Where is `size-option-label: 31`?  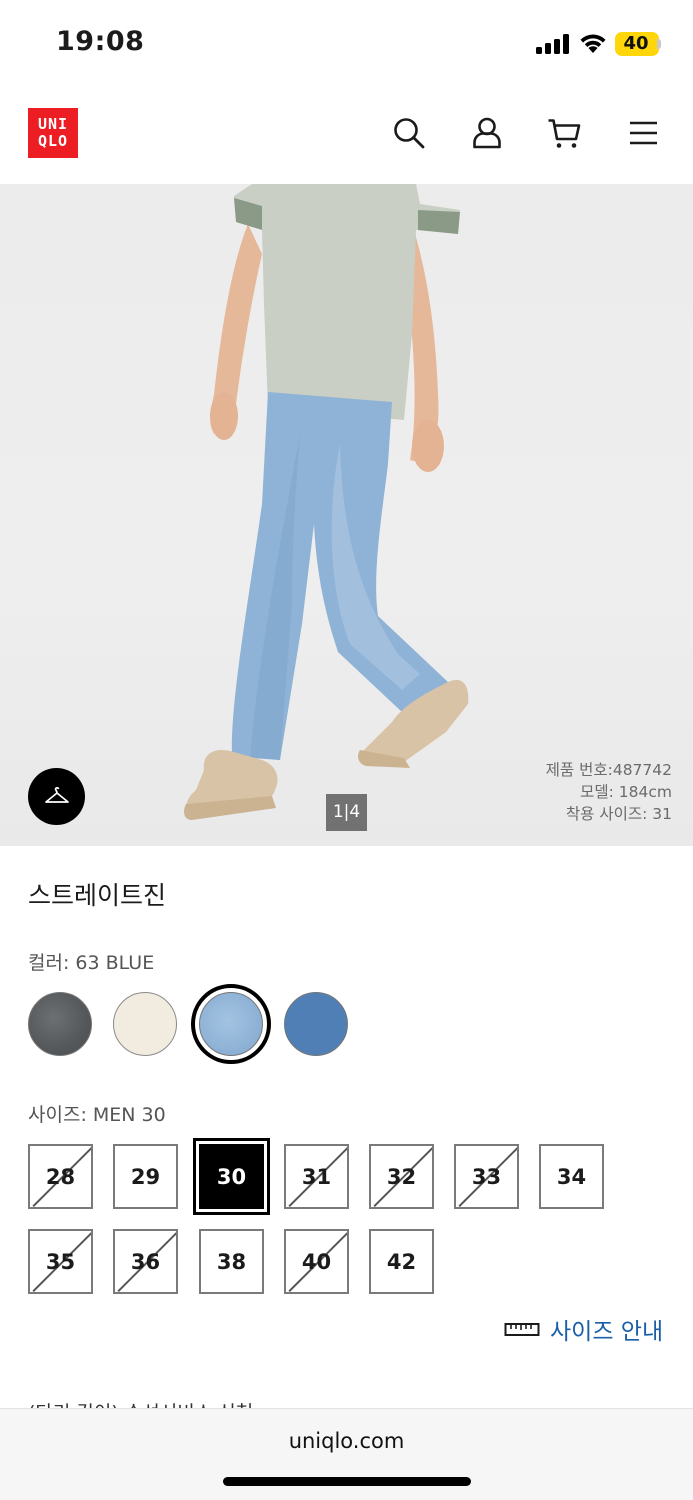 size-option-label: 31 is located at coordinates (316, 1176).